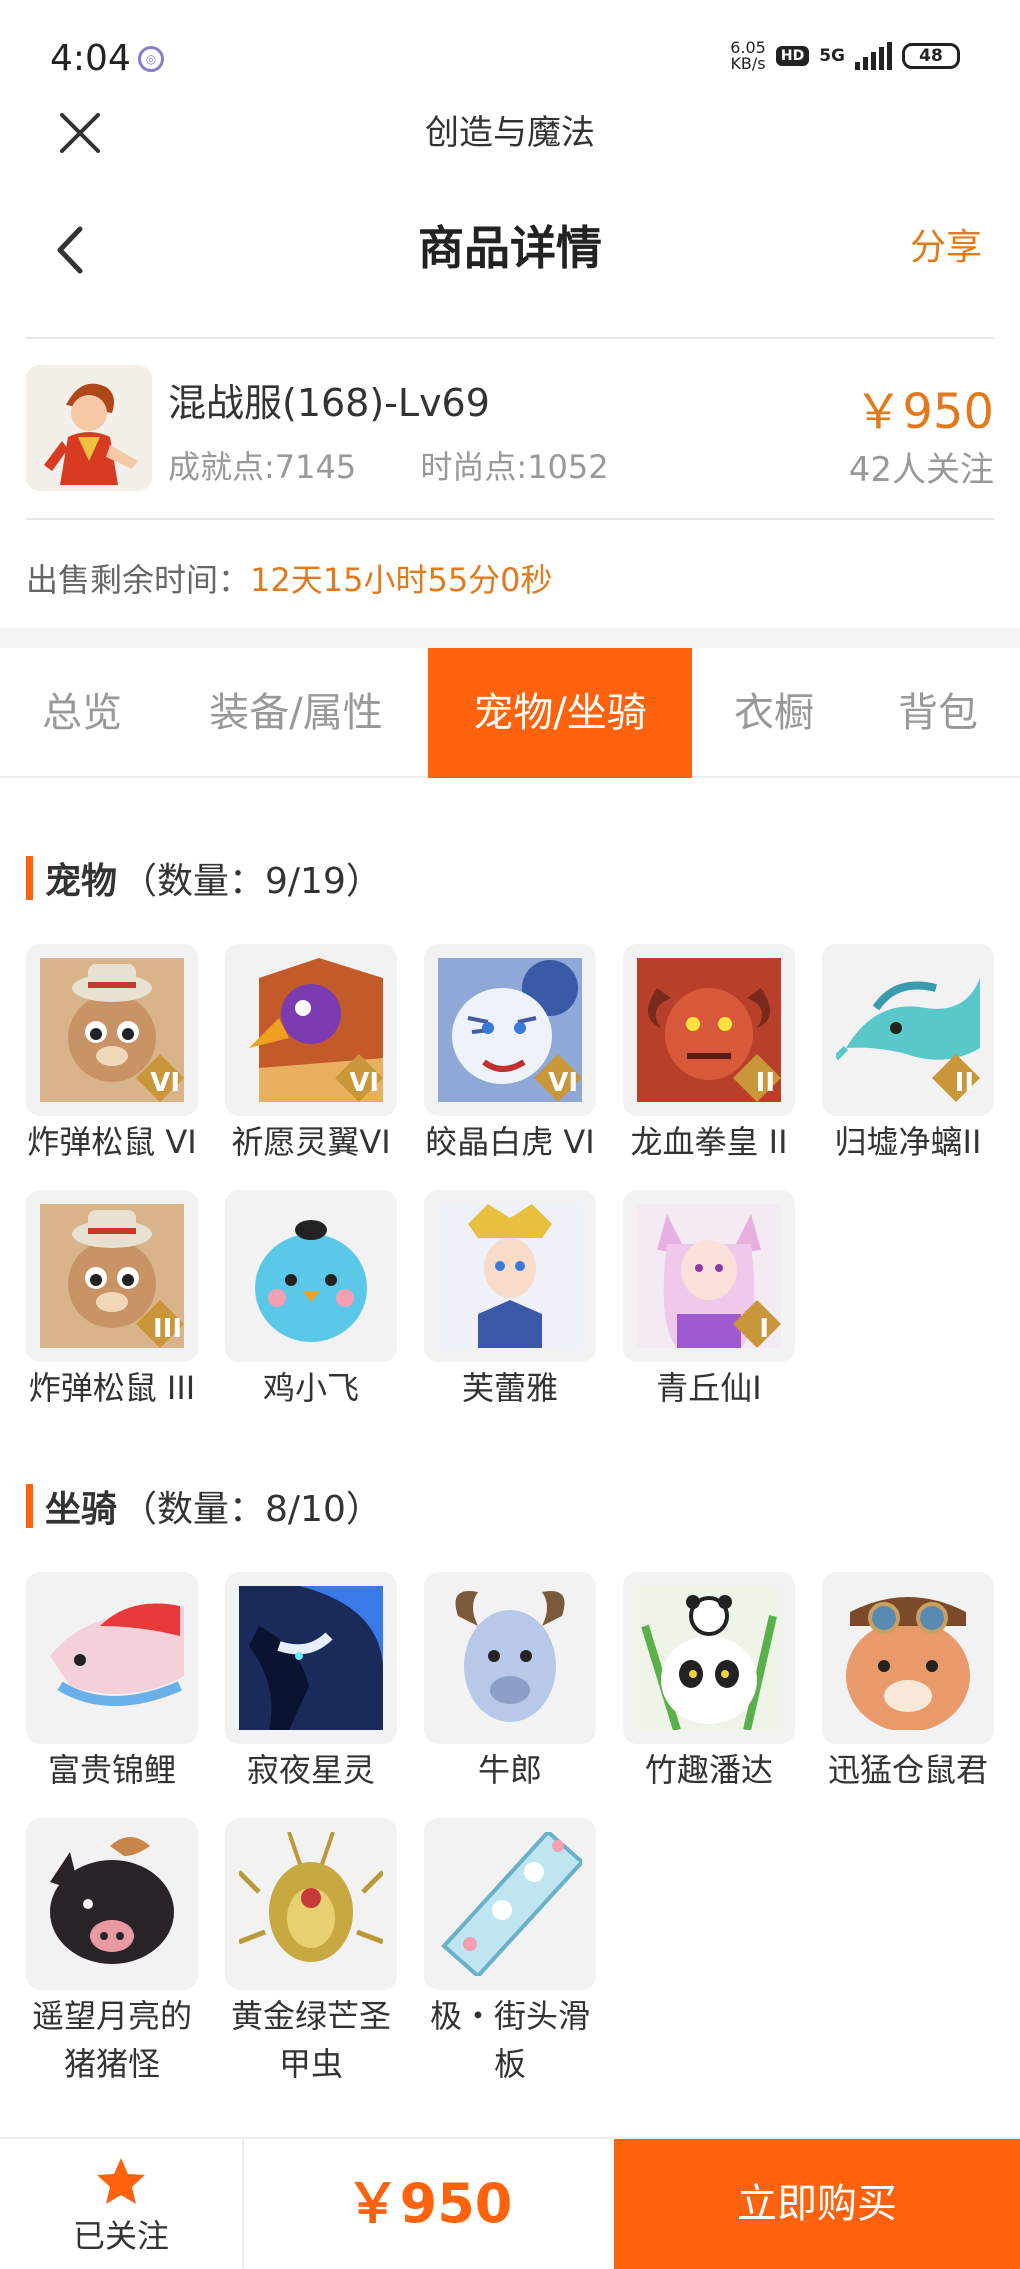  Describe the element at coordinates (509, 2040) in the screenshot. I see `mount-name: 极・街头滑板` at that location.